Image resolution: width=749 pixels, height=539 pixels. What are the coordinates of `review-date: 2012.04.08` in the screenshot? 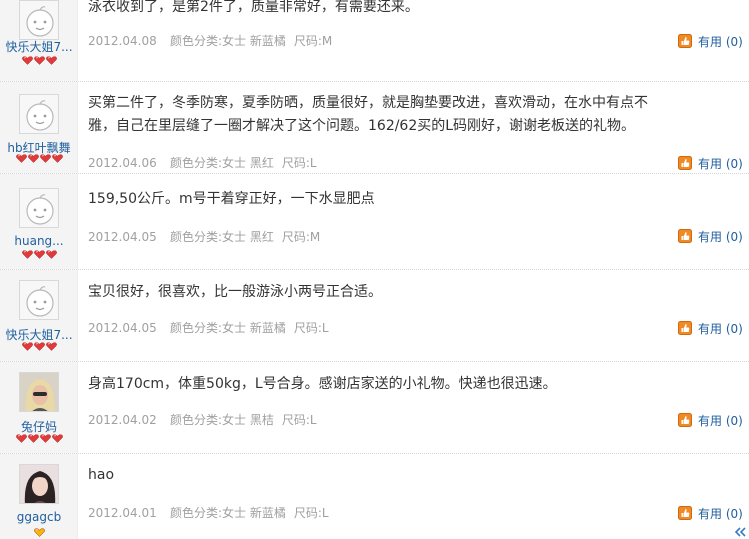 It's located at (122, 41).